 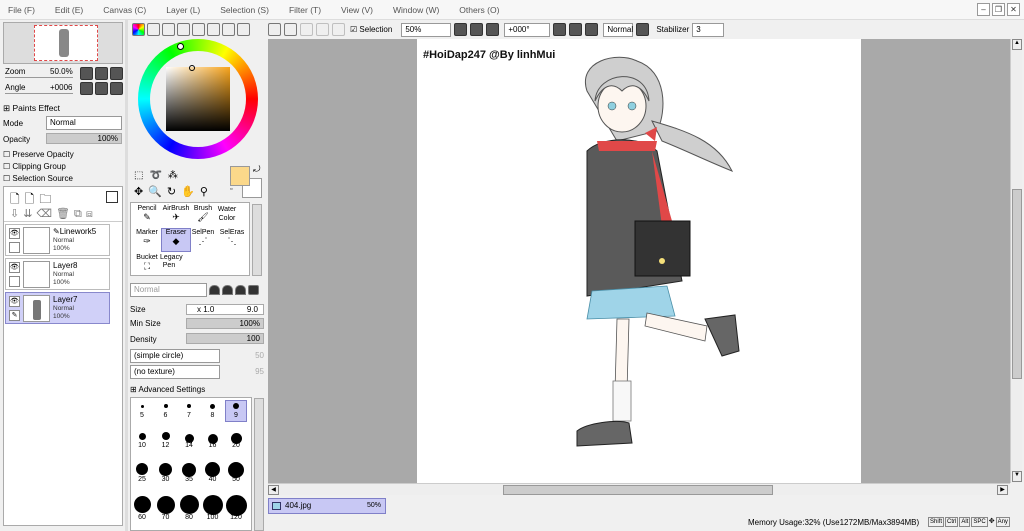 What do you see at coordinates (426, 29) in the screenshot?
I see `zoom-select: 50%` at bounding box center [426, 29].